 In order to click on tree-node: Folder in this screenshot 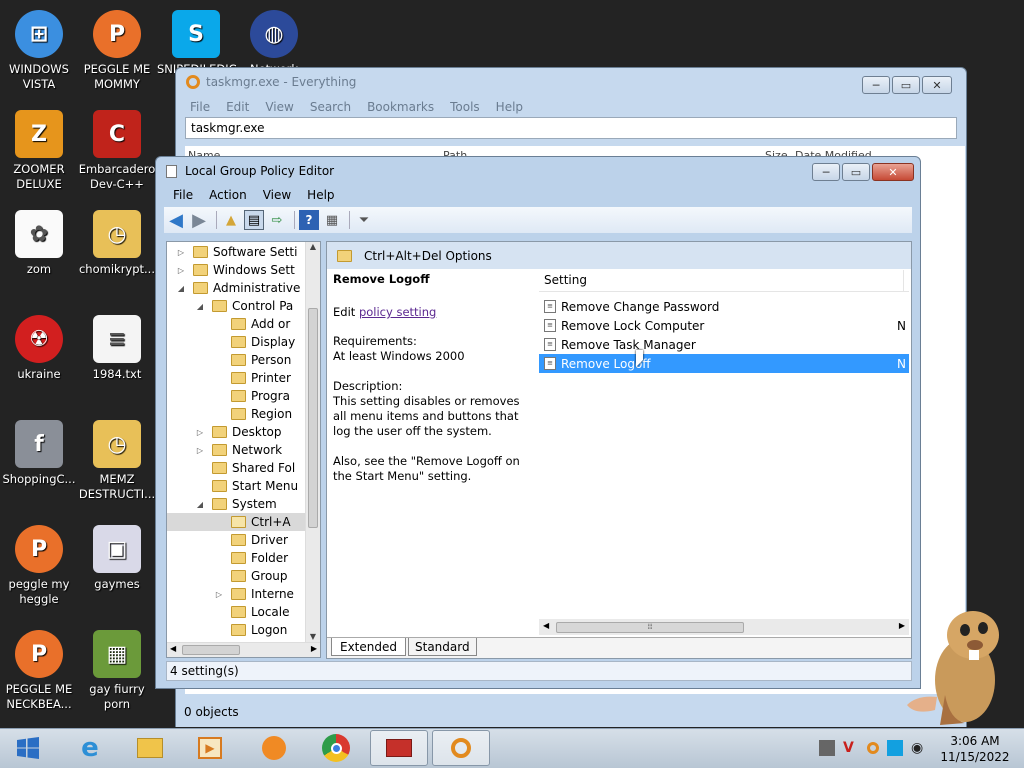, I will do `click(237, 558)`.